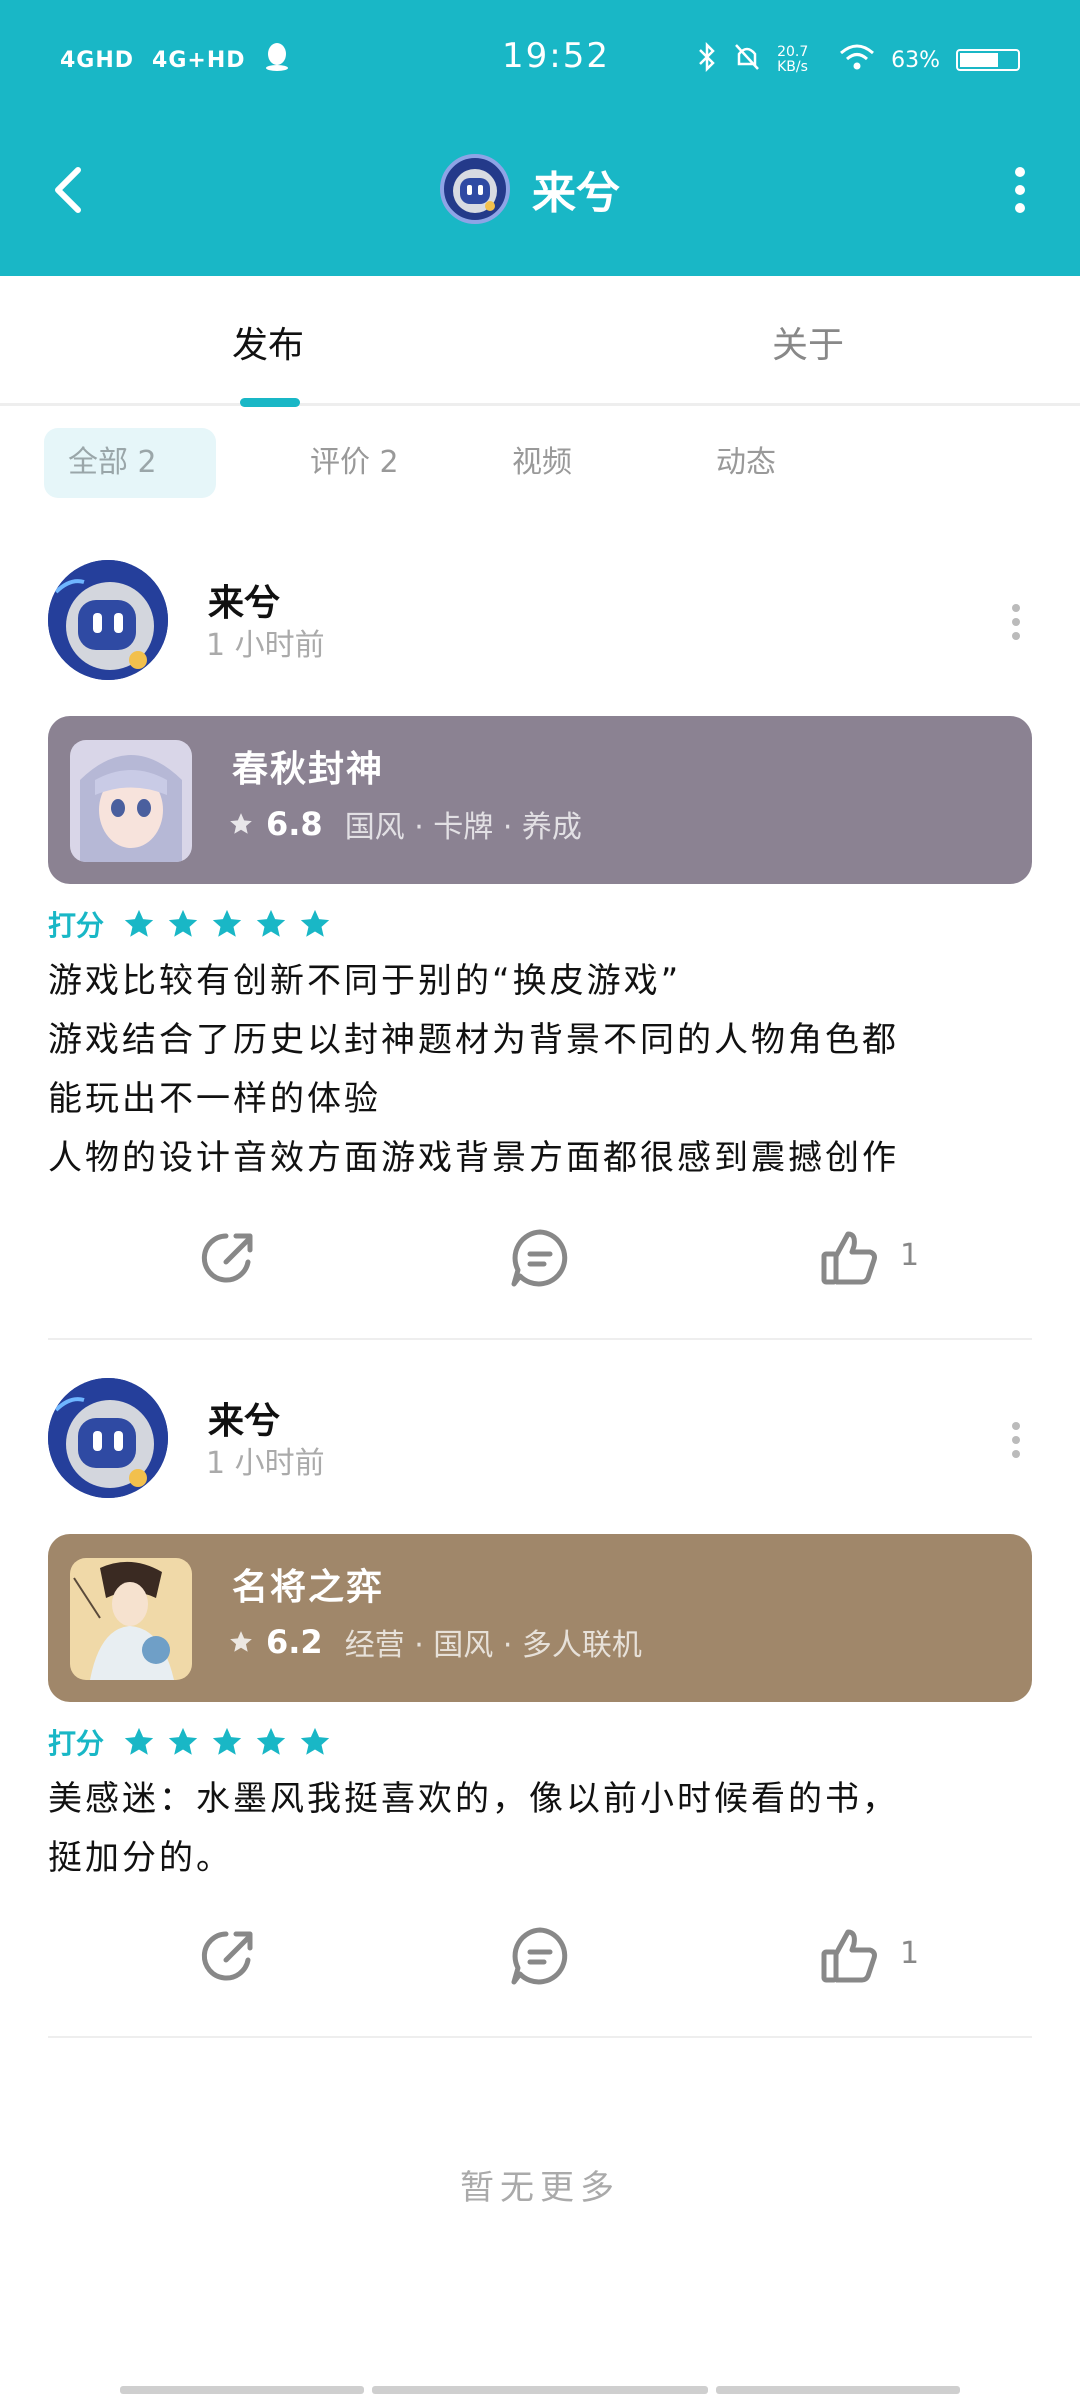  I want to click on back-button, so click(70, 190).